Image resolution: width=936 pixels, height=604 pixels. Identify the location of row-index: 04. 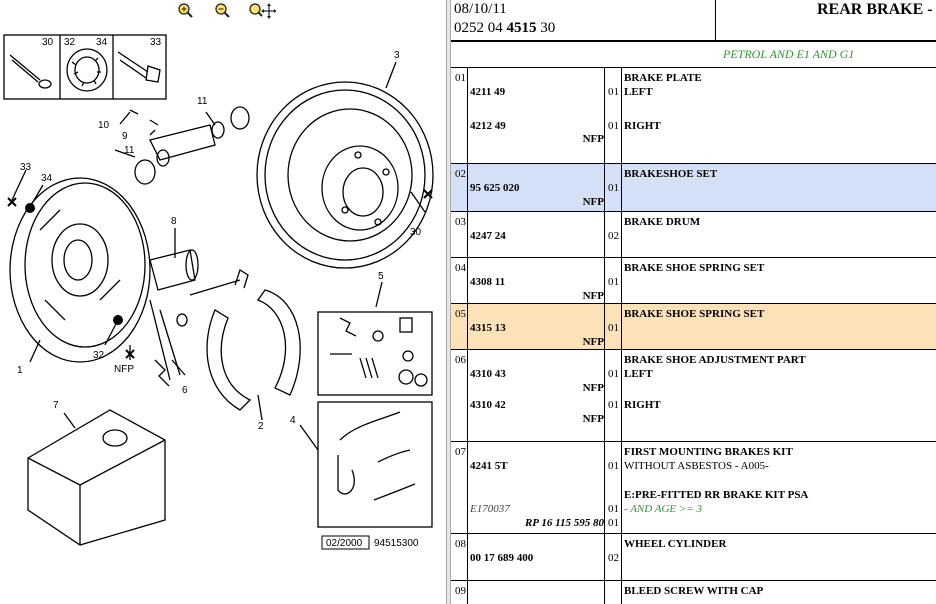
(460, 268).